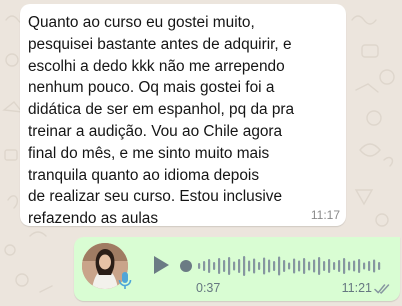 Image resolution: width=402 pixels, height=306 pixels. What do you see at coordinates (208, 288) in the screenshot?
I see `voice-duration: 0:37` at bounding box center [208, 288].